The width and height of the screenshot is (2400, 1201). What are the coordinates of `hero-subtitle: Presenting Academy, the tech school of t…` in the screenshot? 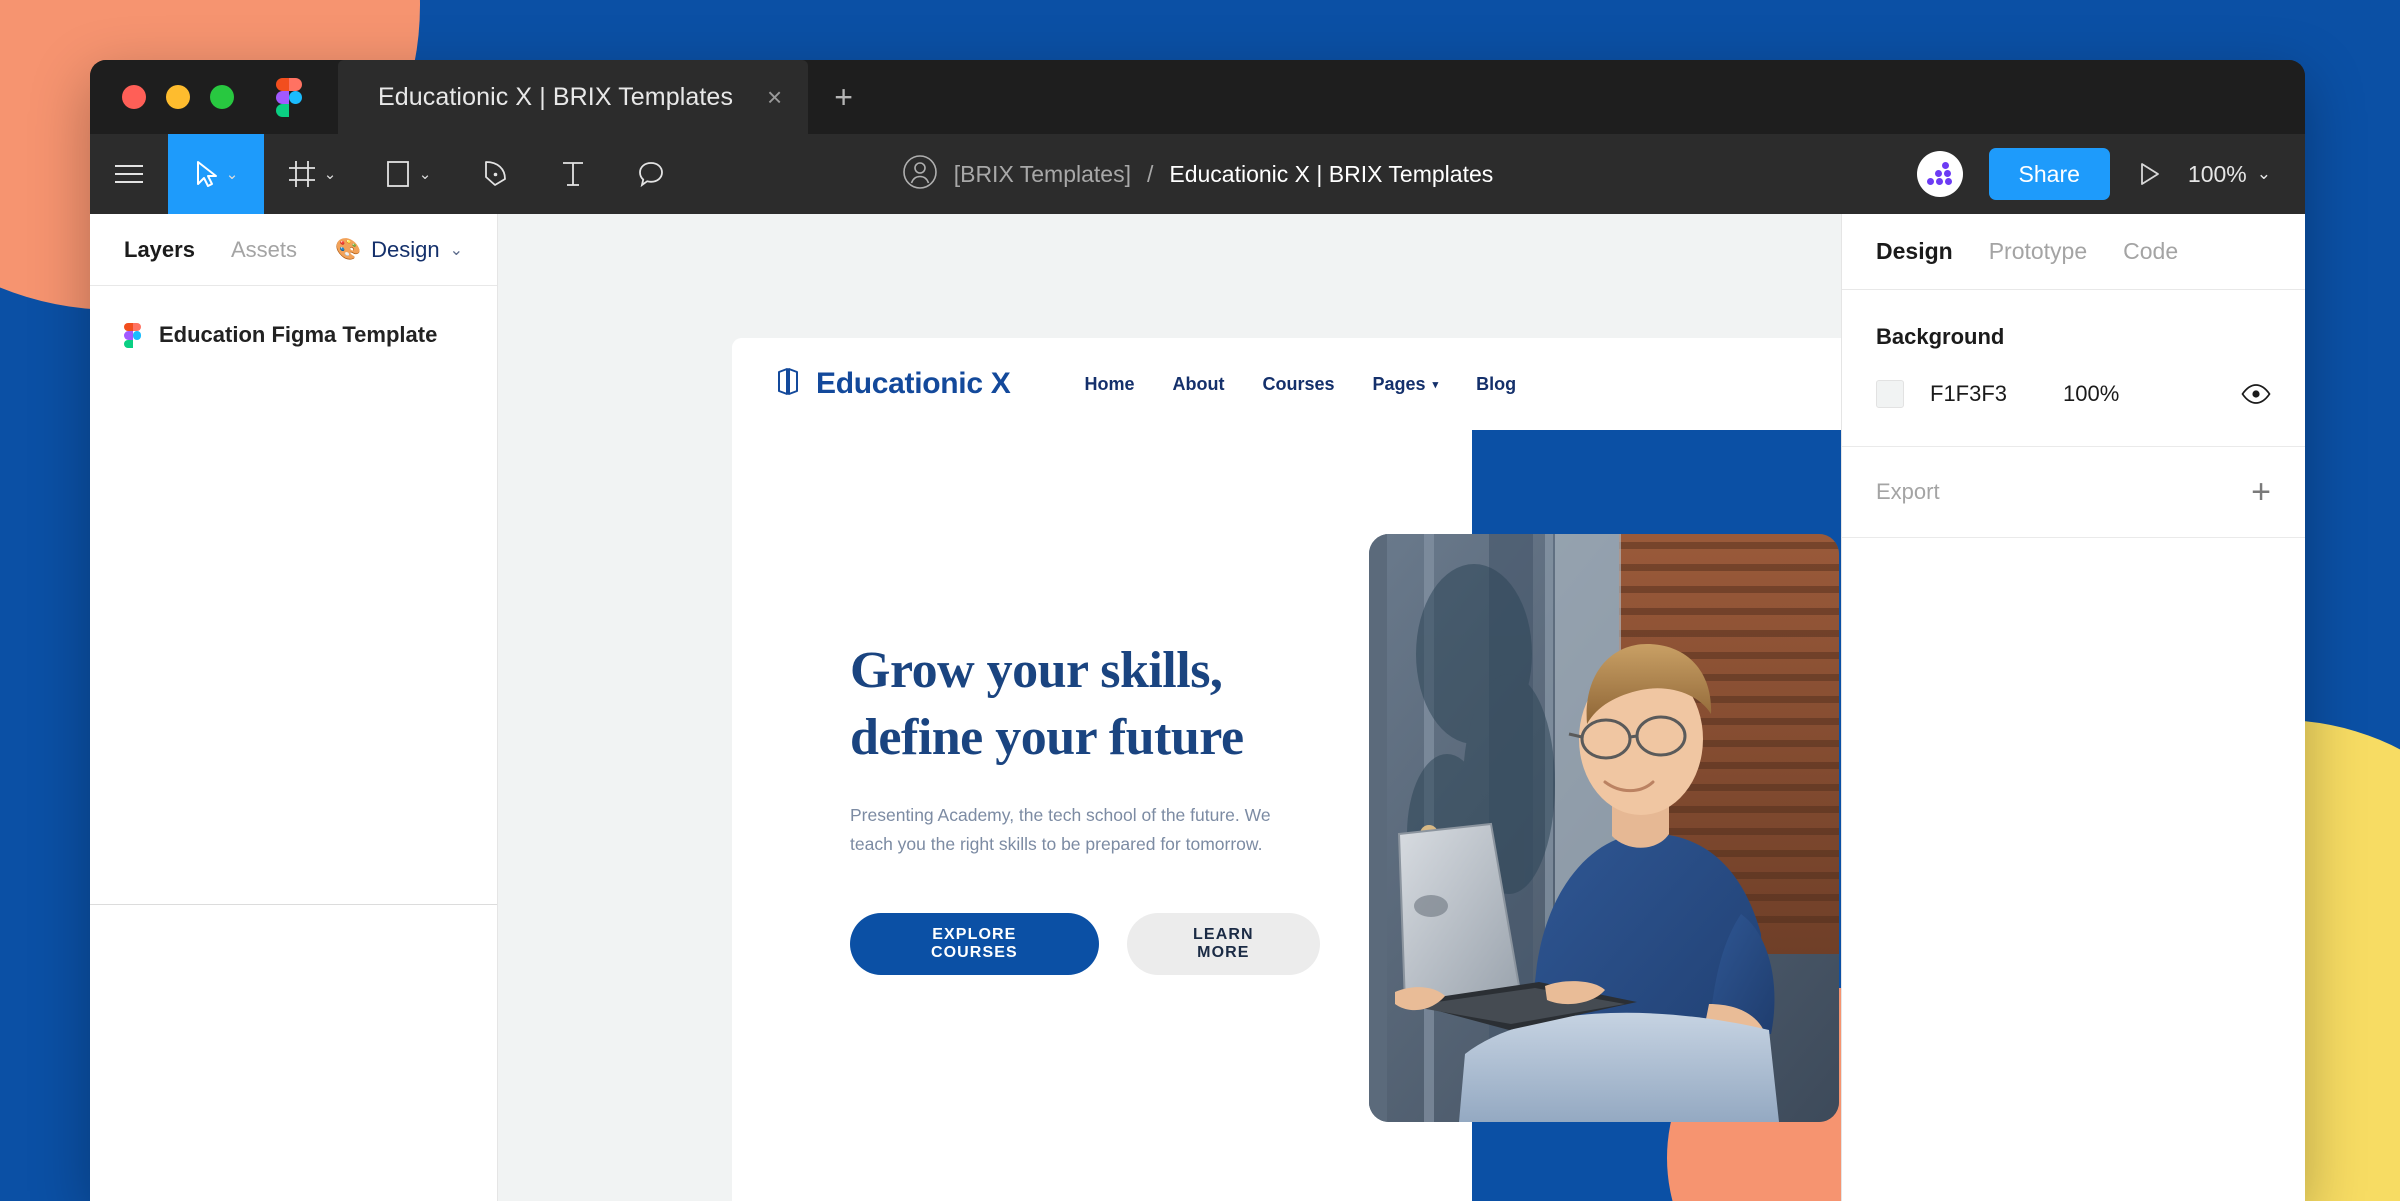 It's located at (1060, 829).